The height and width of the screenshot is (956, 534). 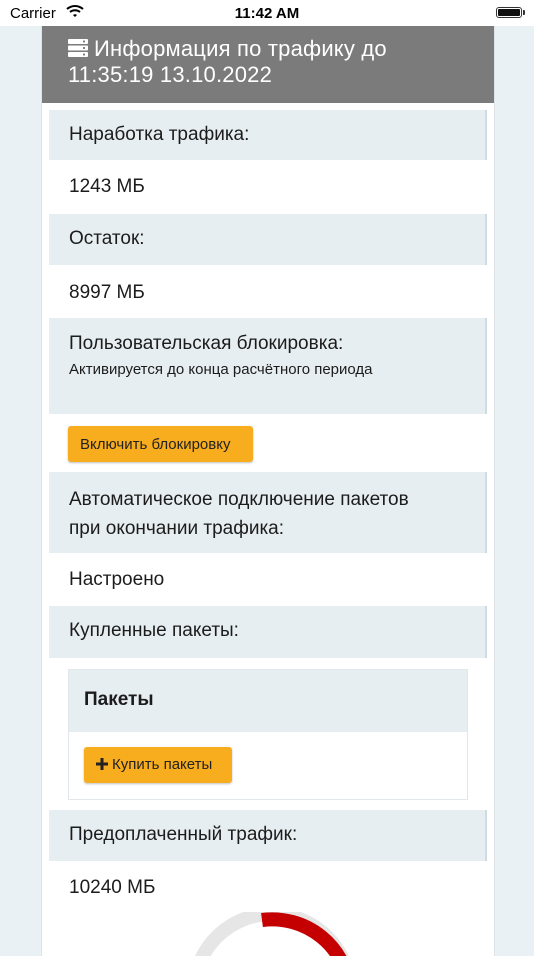 I want to click on auto-packages-label-line2: при окончании трафика:, so click(x=177, y=528).